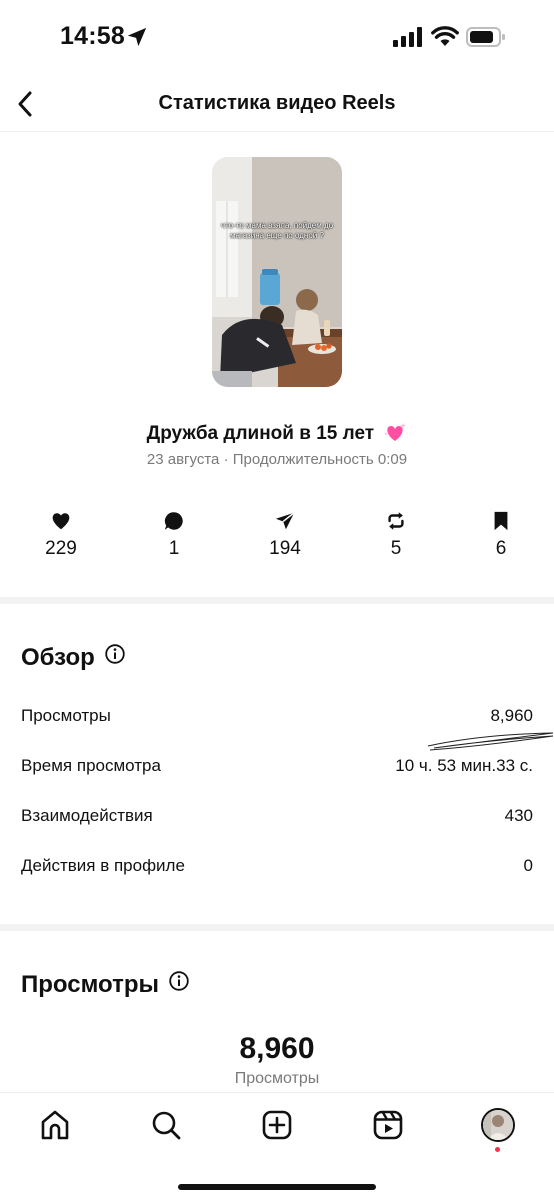 The image size is (554, 1200). I want to click on overview-row-label: Просмотры, so click(66, 715).